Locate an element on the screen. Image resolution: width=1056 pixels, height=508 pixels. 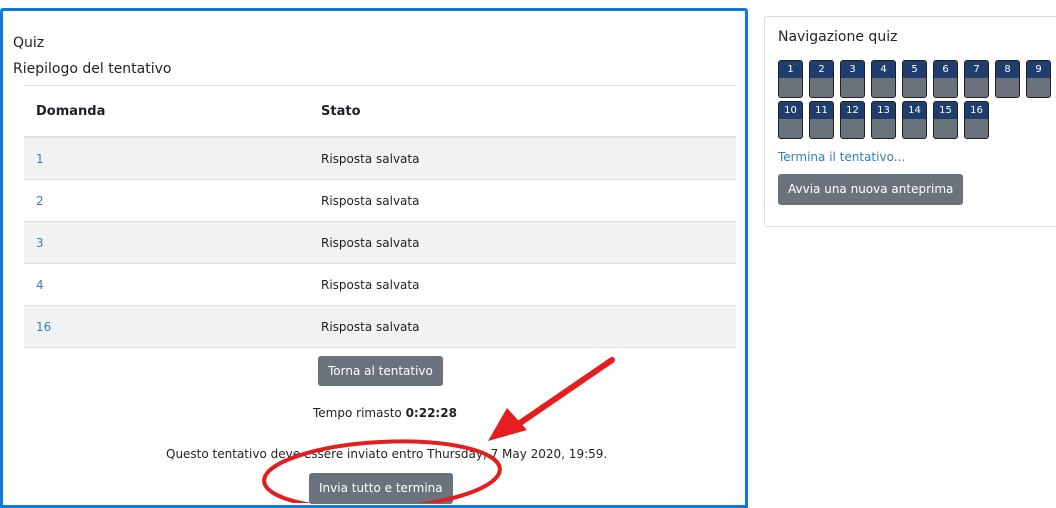
question-nav-button: 6 is located at coordinates (945, 79).